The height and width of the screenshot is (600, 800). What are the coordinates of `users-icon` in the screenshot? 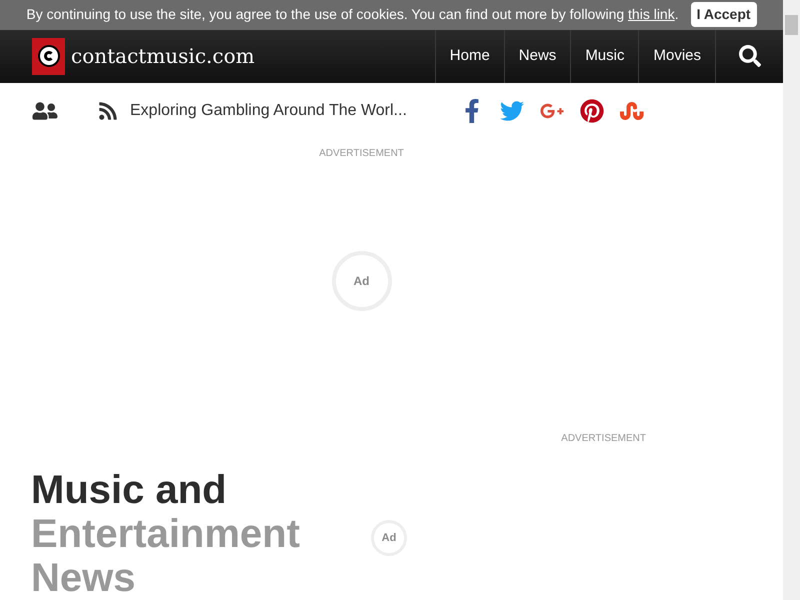 It's located at (45, 111).